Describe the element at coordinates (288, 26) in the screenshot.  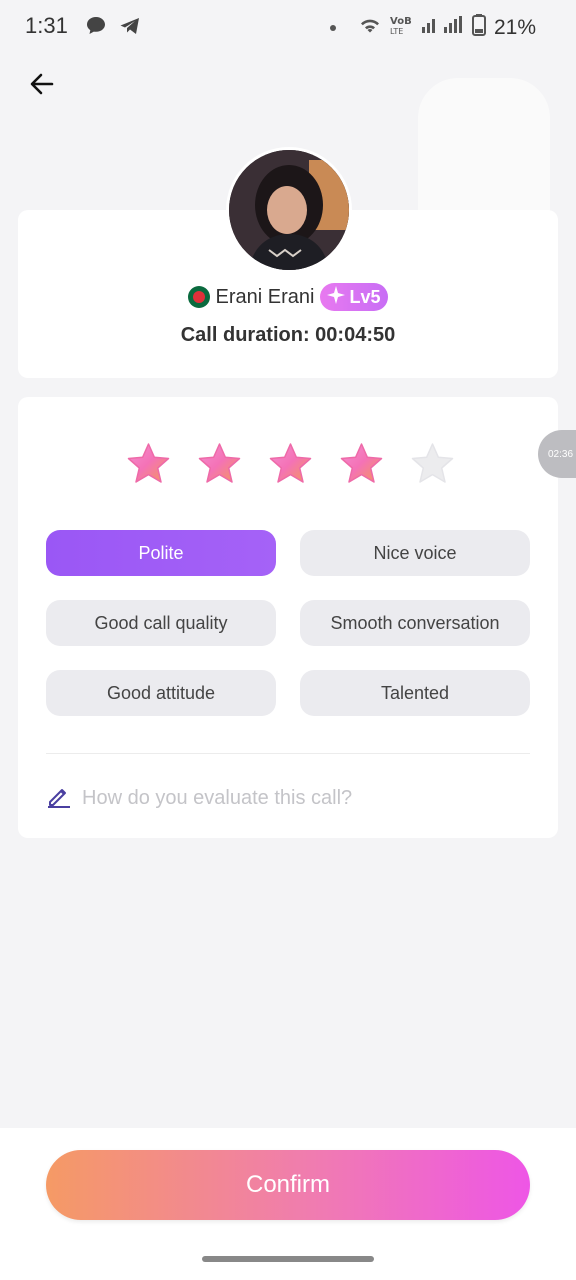
I see `status-bar: 1:31 VoB LTE 21%` at that location.